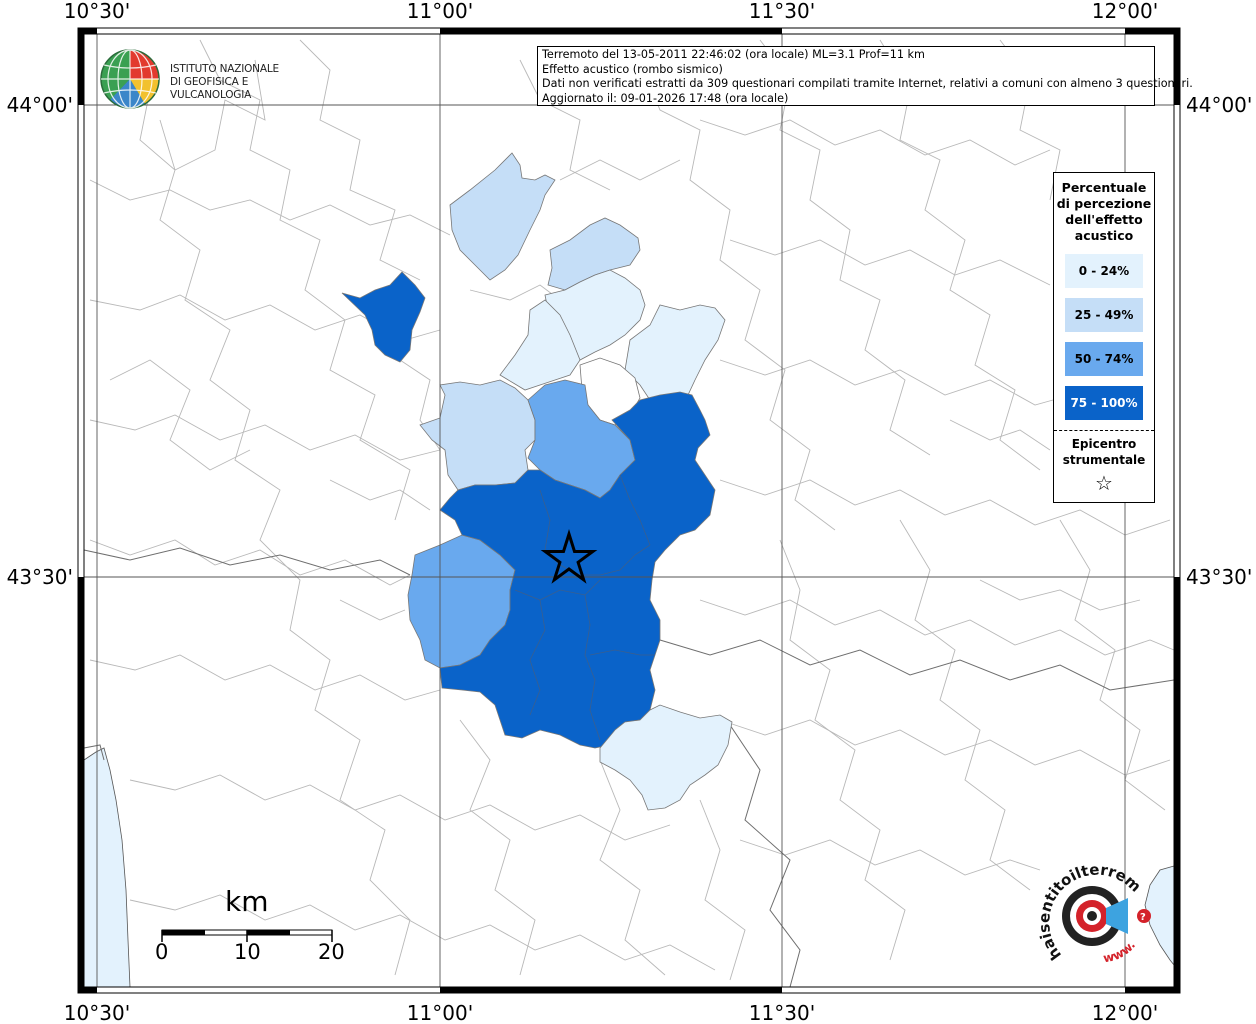 The image size is (1256, 1024). I want to click on svg-text: www., so click(1120, 951).